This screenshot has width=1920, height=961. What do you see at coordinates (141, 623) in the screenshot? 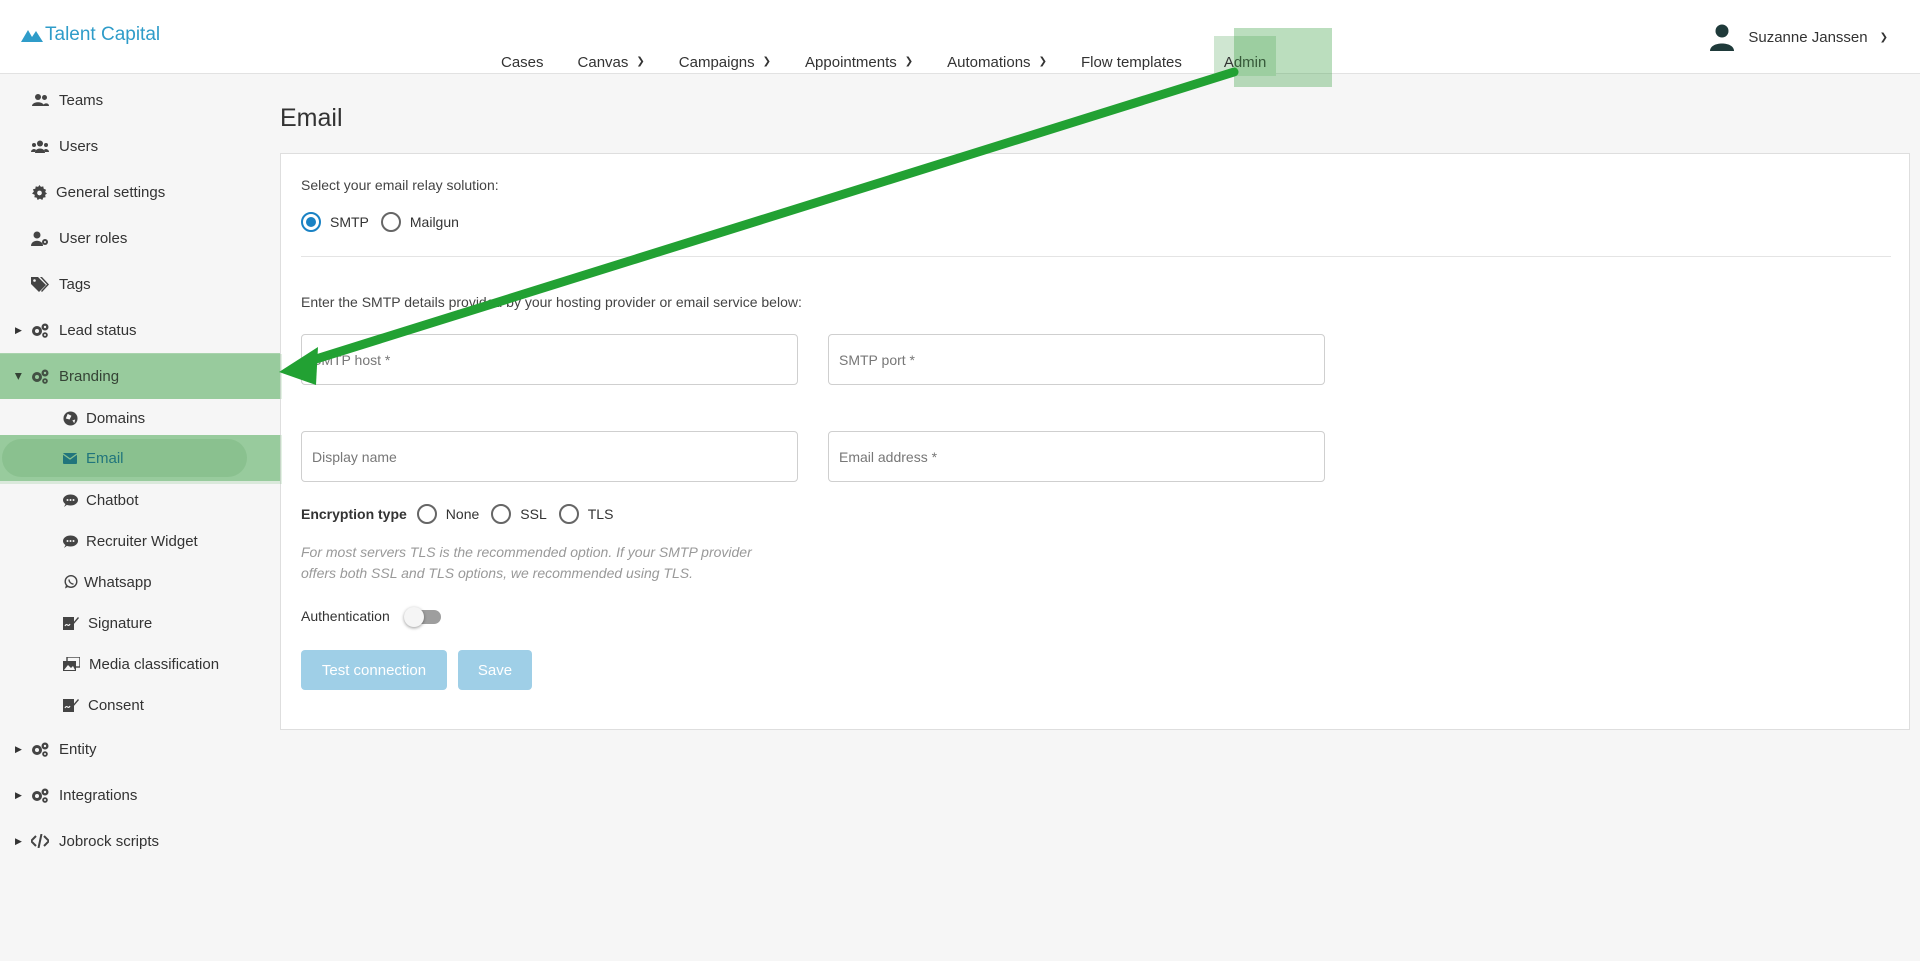
I see `sidebar-item-signature: Signature` at bounding box center [141, 623].